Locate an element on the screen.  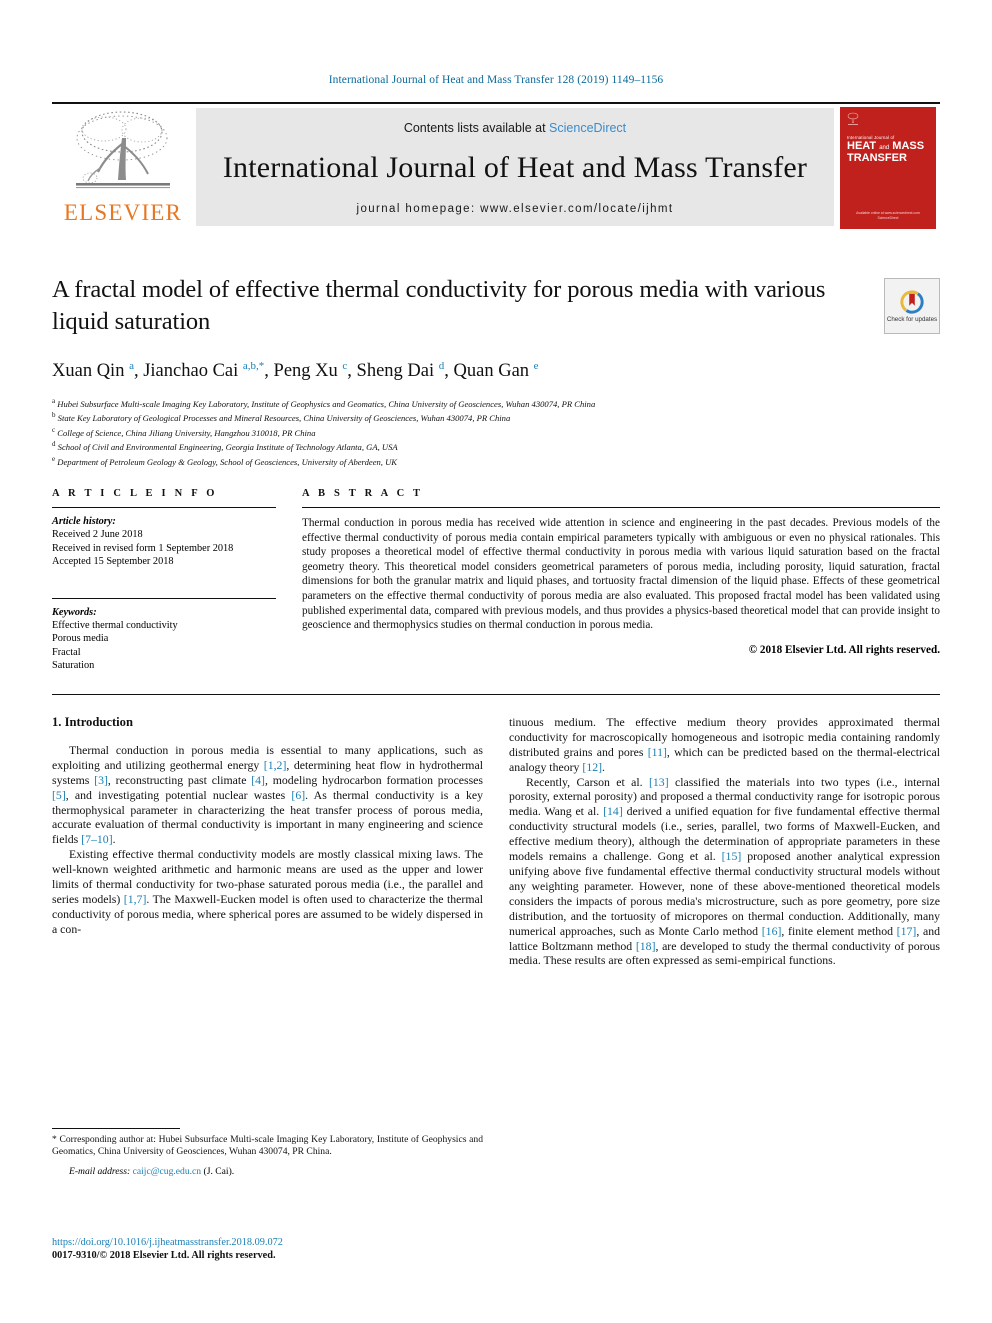
history-item: Received 2 June 2018 is located at coordinates (97, 535).